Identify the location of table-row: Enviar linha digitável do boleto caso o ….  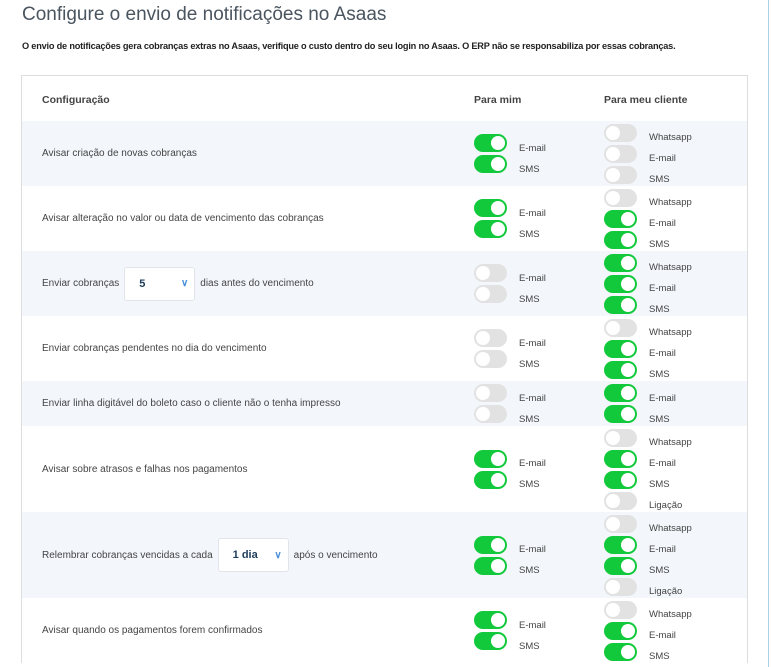
(384, 403).